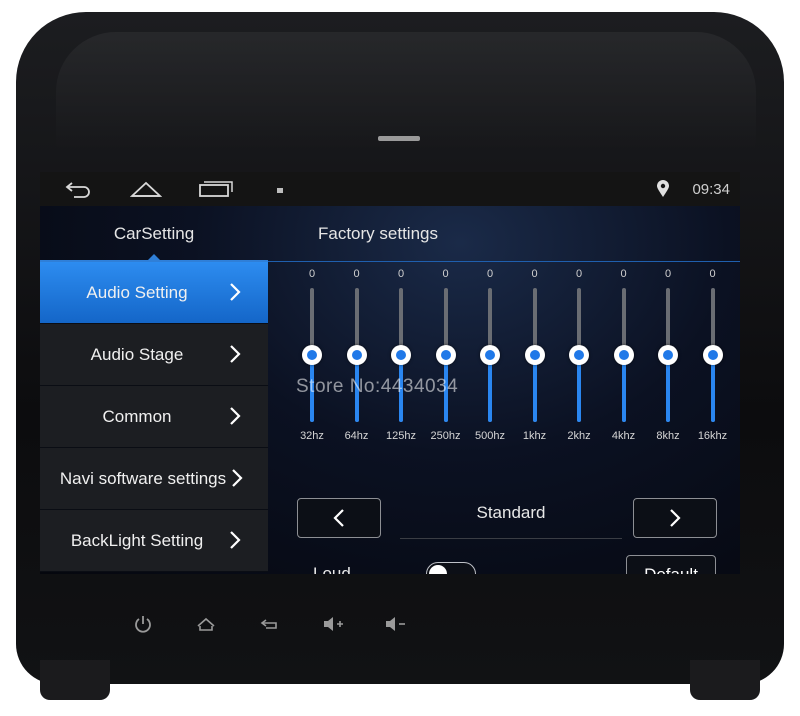  What do you see at coordinates (711, 189) in the screenshot?
I see `clock: 09:34` at bounding box center [711, 189].